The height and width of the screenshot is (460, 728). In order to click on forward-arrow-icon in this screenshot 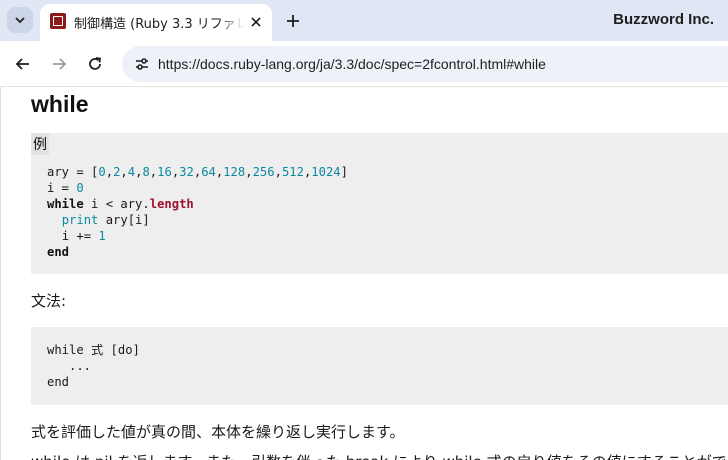, I will do `click(60, 64)`.